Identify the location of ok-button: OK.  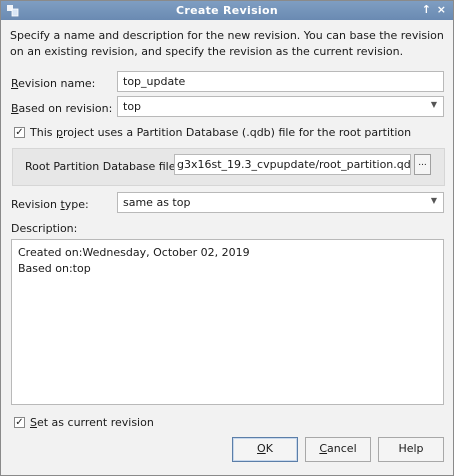
(265, 449).